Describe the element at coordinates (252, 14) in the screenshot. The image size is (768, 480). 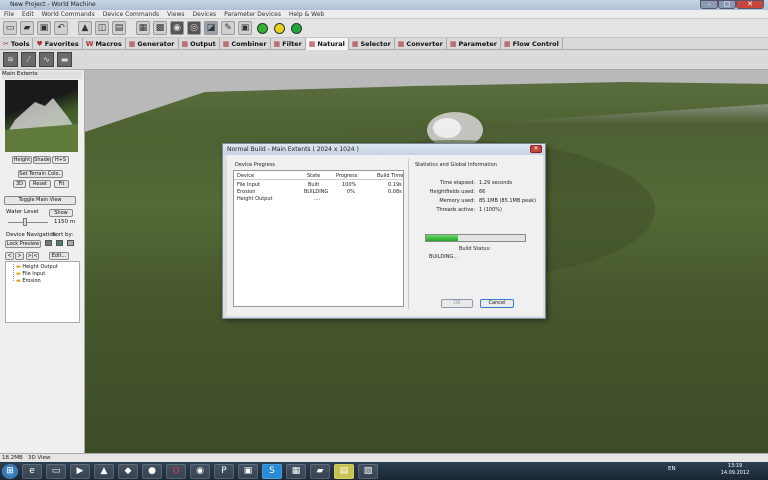
I see `menu-parameter-devices: Parameter Devices` at that location.